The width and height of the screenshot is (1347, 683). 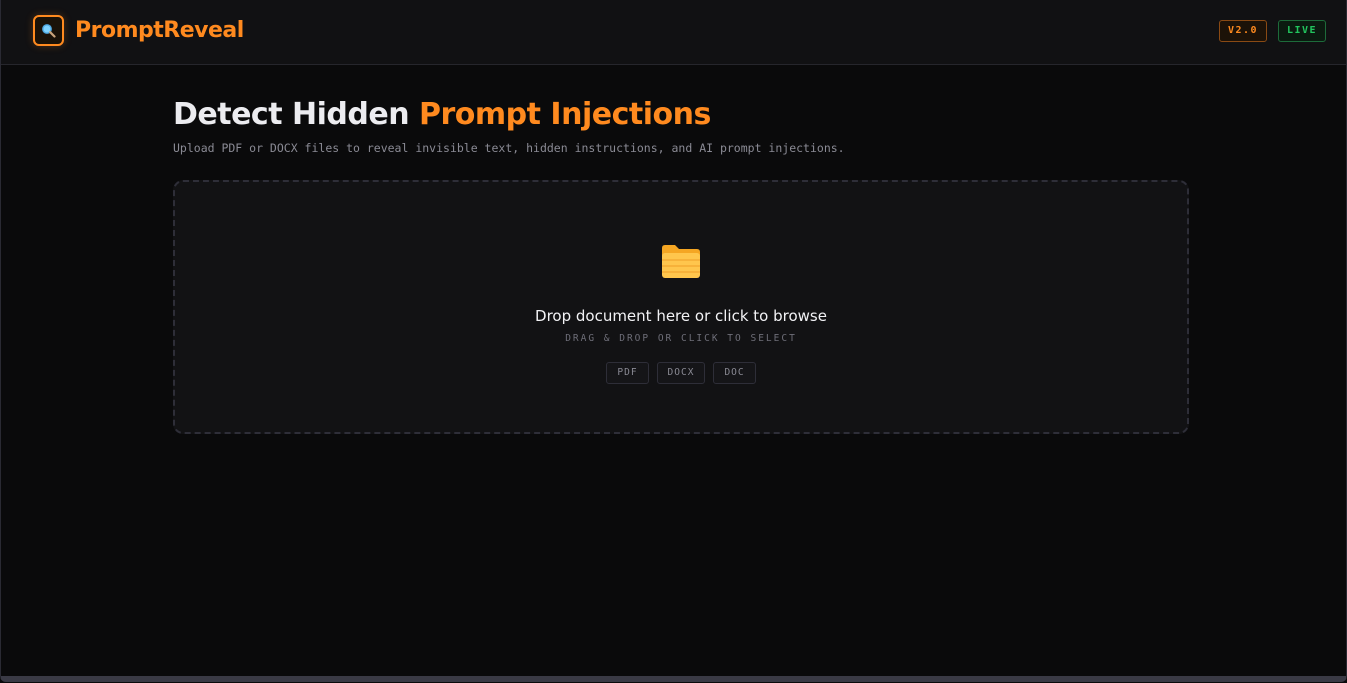 I want to click on format-chip-doc: DOC, so click(x=734, y=373).